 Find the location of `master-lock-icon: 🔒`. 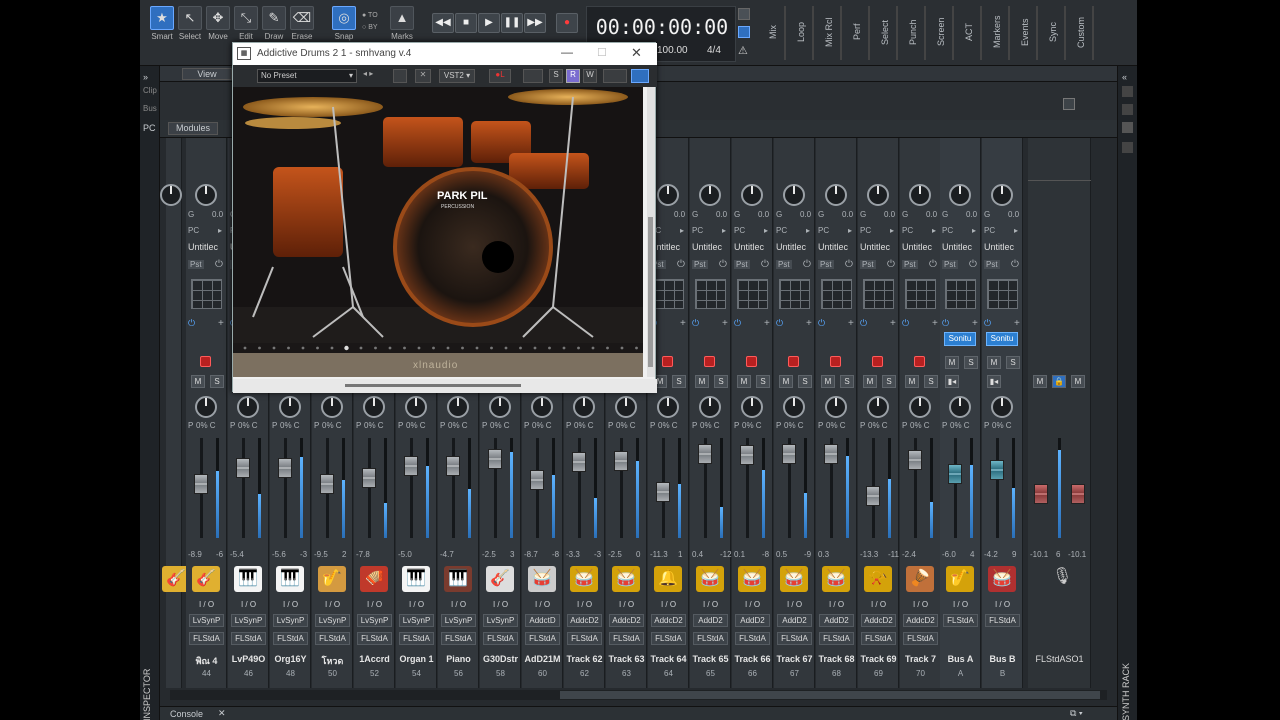

master-lock-icon: 🔒 is located at coordinates (1059, 381).